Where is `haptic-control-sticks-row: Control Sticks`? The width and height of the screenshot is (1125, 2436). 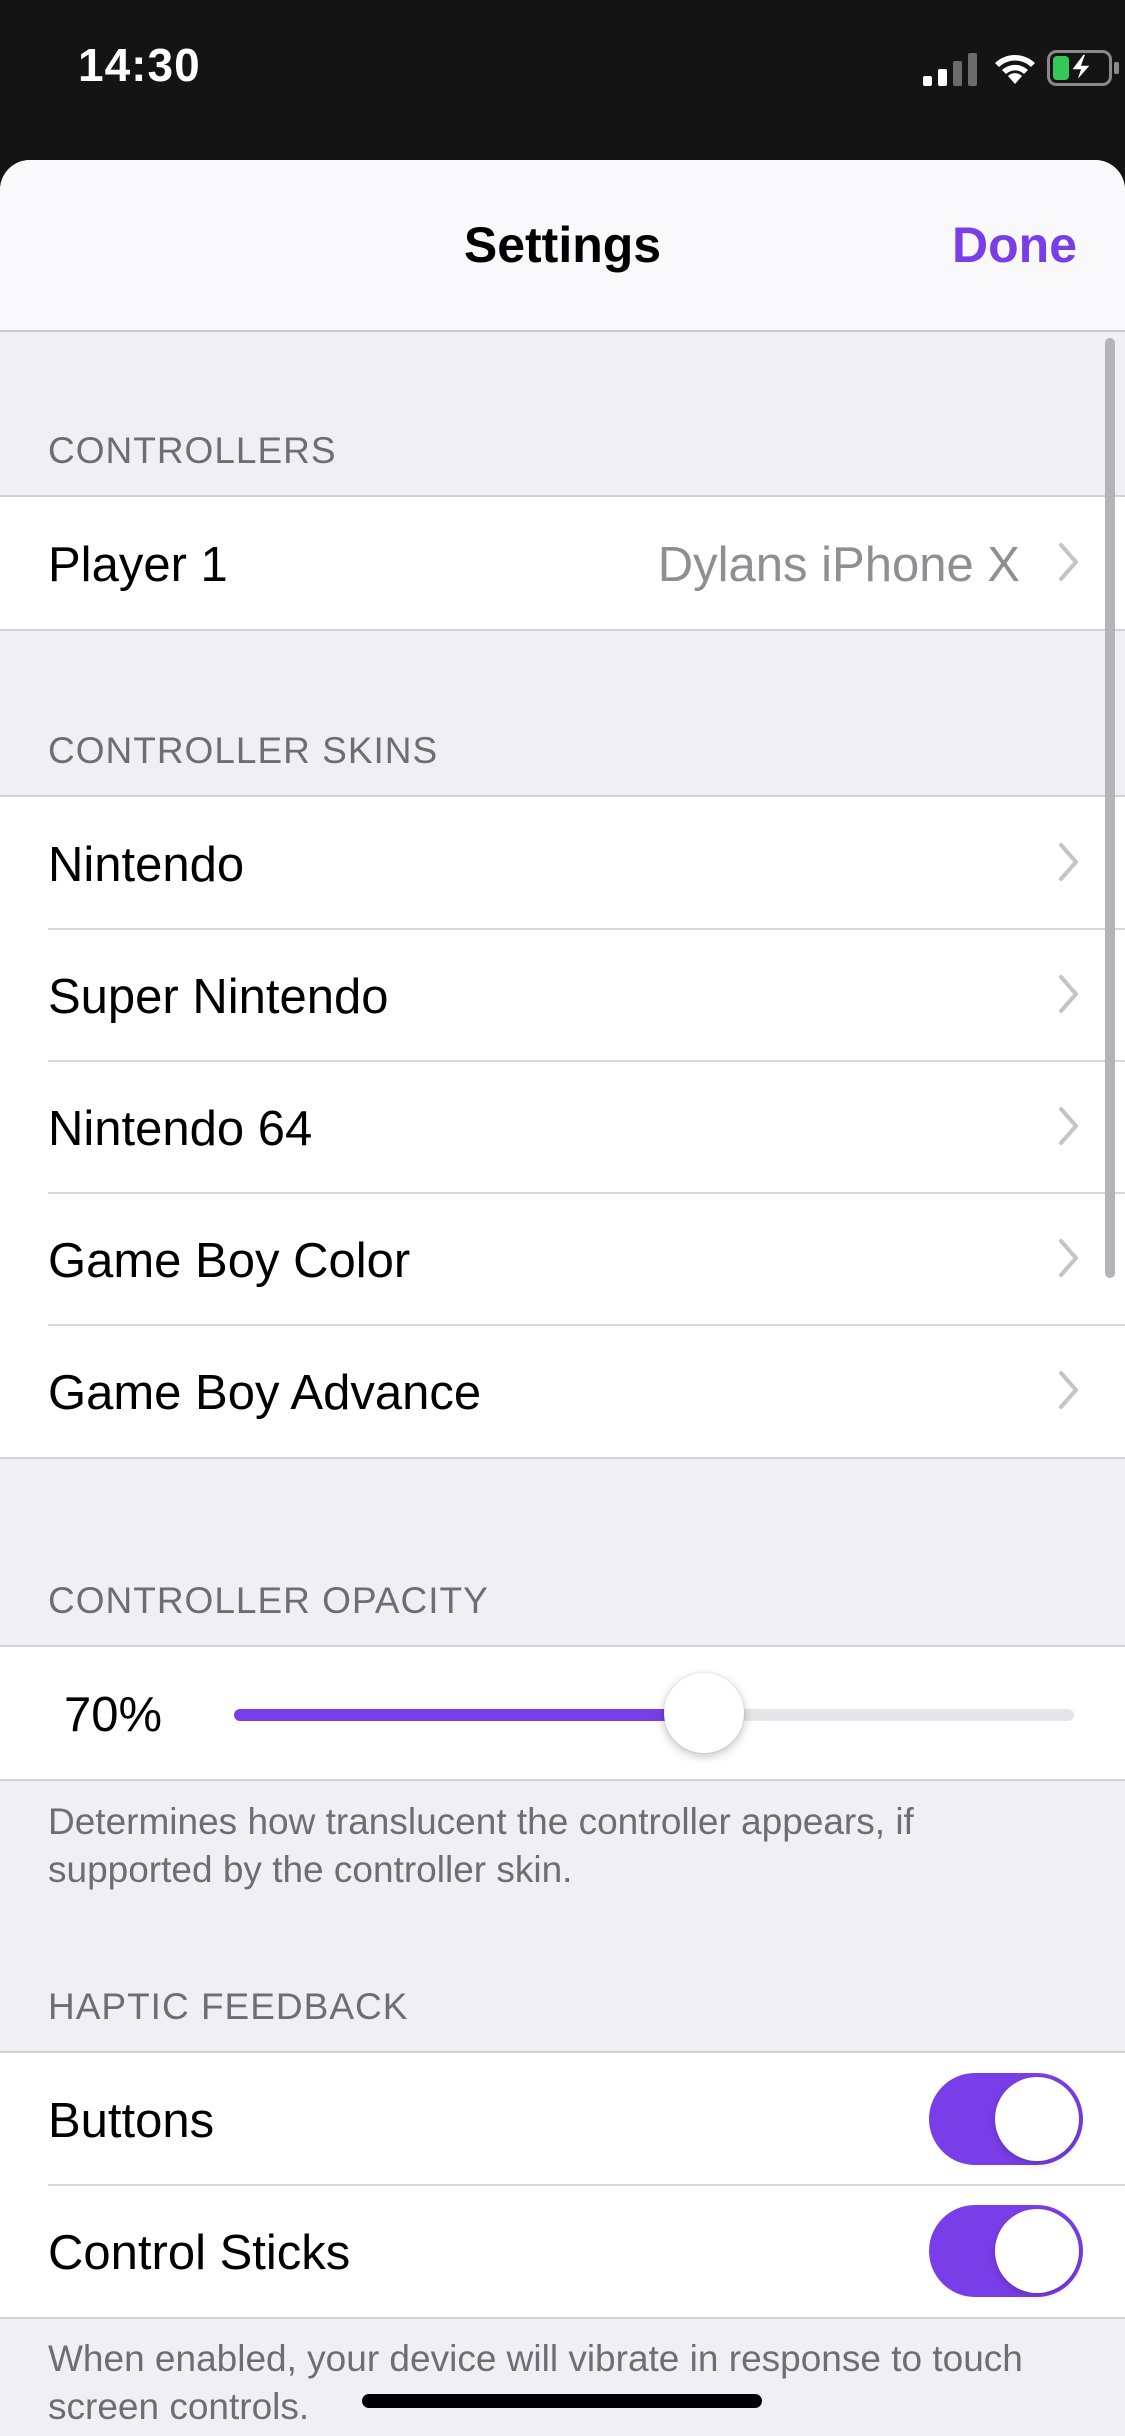 haptic-control-sticks-row: Control Sticks is located at coordinates (562, 2250).